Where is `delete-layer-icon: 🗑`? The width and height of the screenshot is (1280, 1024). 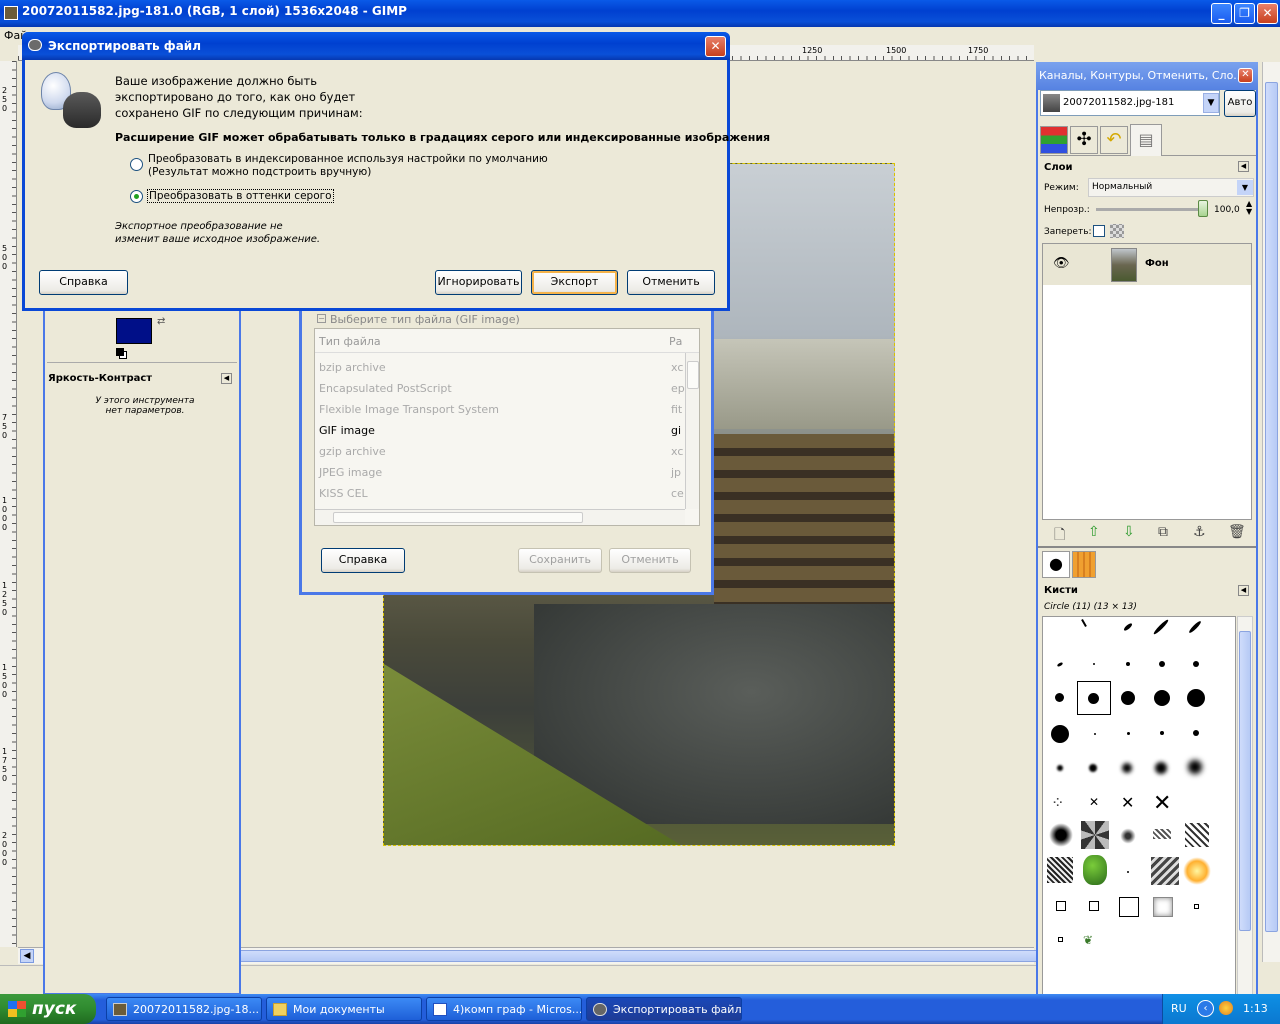
delete-layer-icon: 🗑 is located at coordinates (1237, 532).